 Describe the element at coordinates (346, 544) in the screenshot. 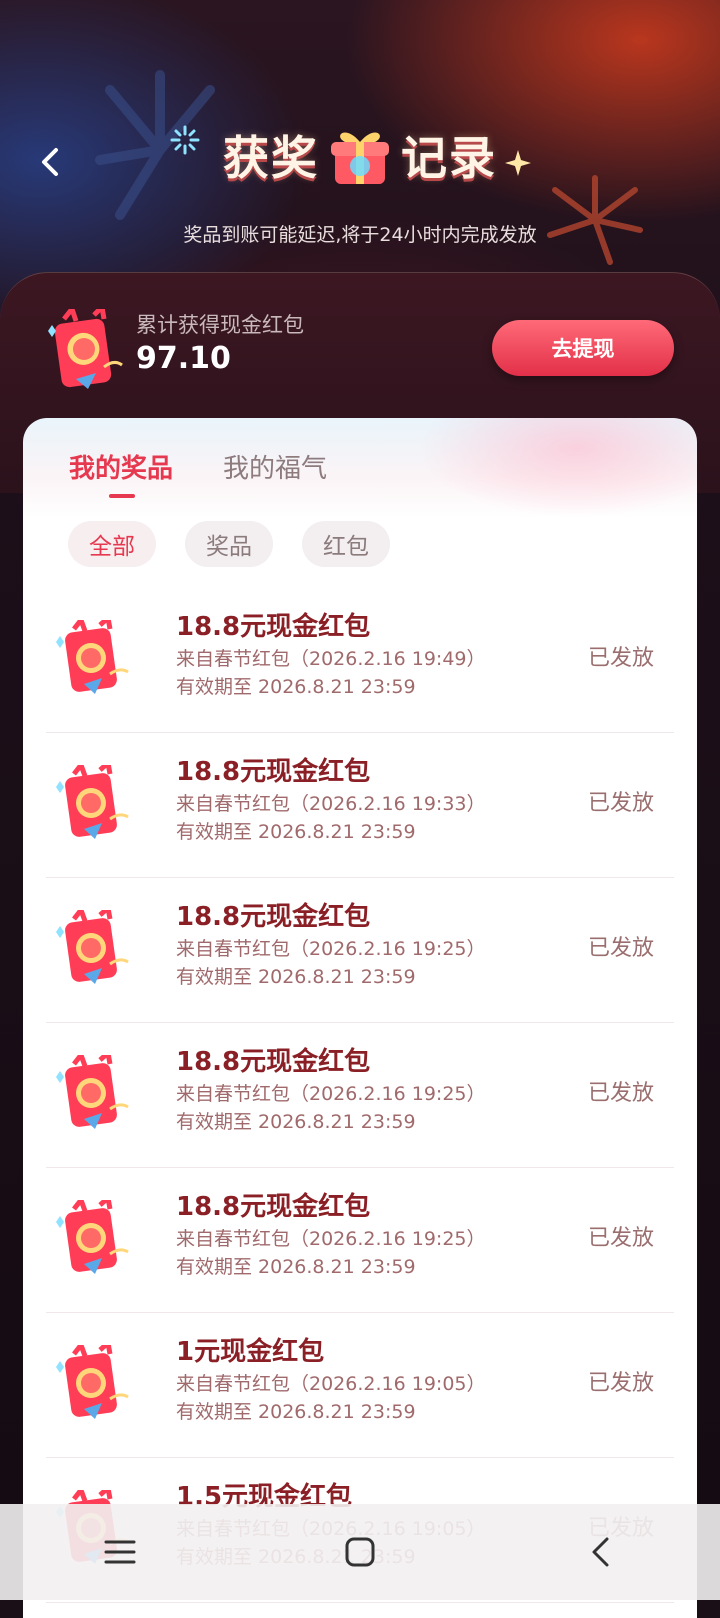

I see `filter-red-envelopes: 红包` at that location.